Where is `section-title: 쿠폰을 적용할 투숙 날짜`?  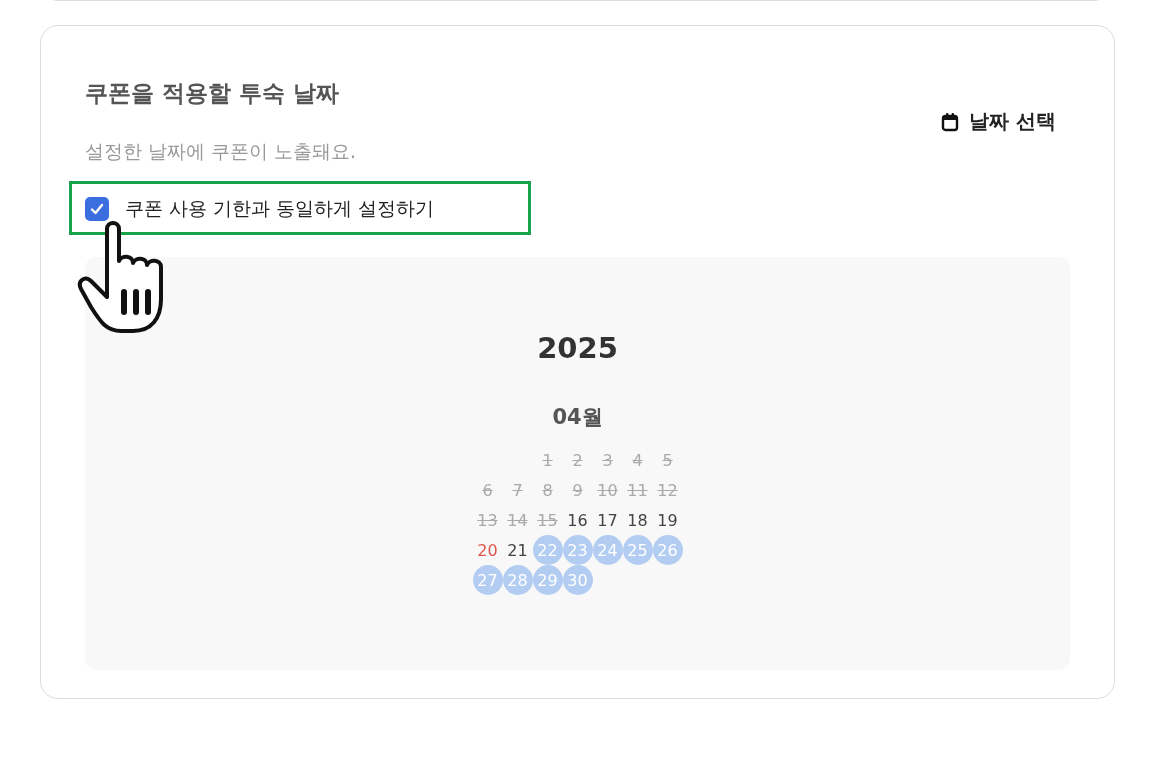 section-title: 쿠폰을 적용할 투숙 날짜 is located at coordinates (213, 93).